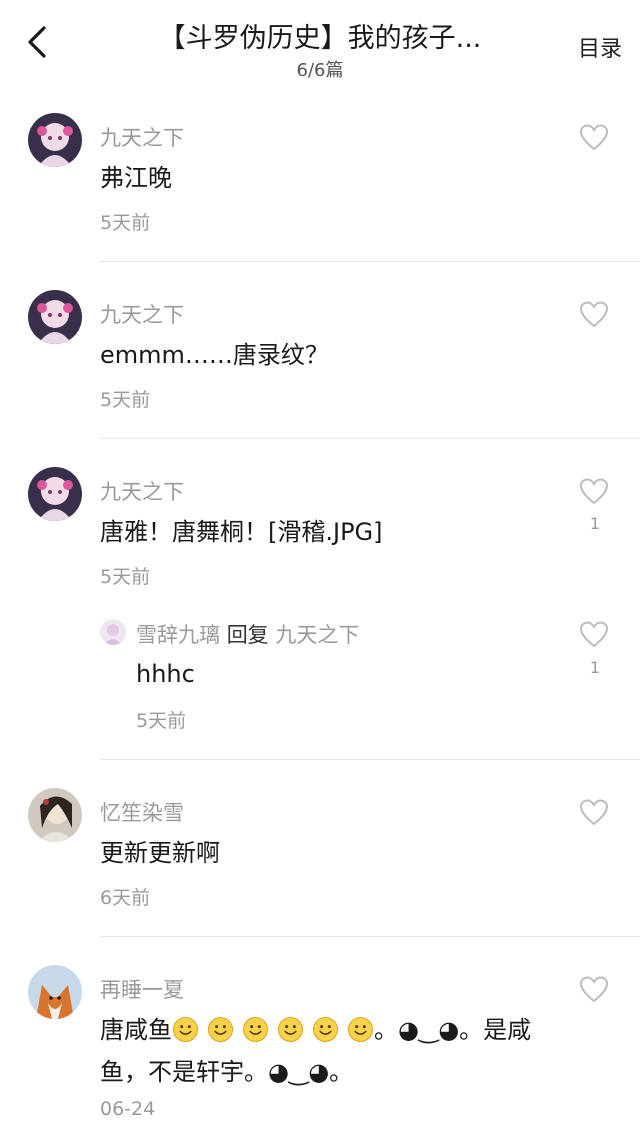  I want to click on reply-time: 5天前, so click(161, 721).